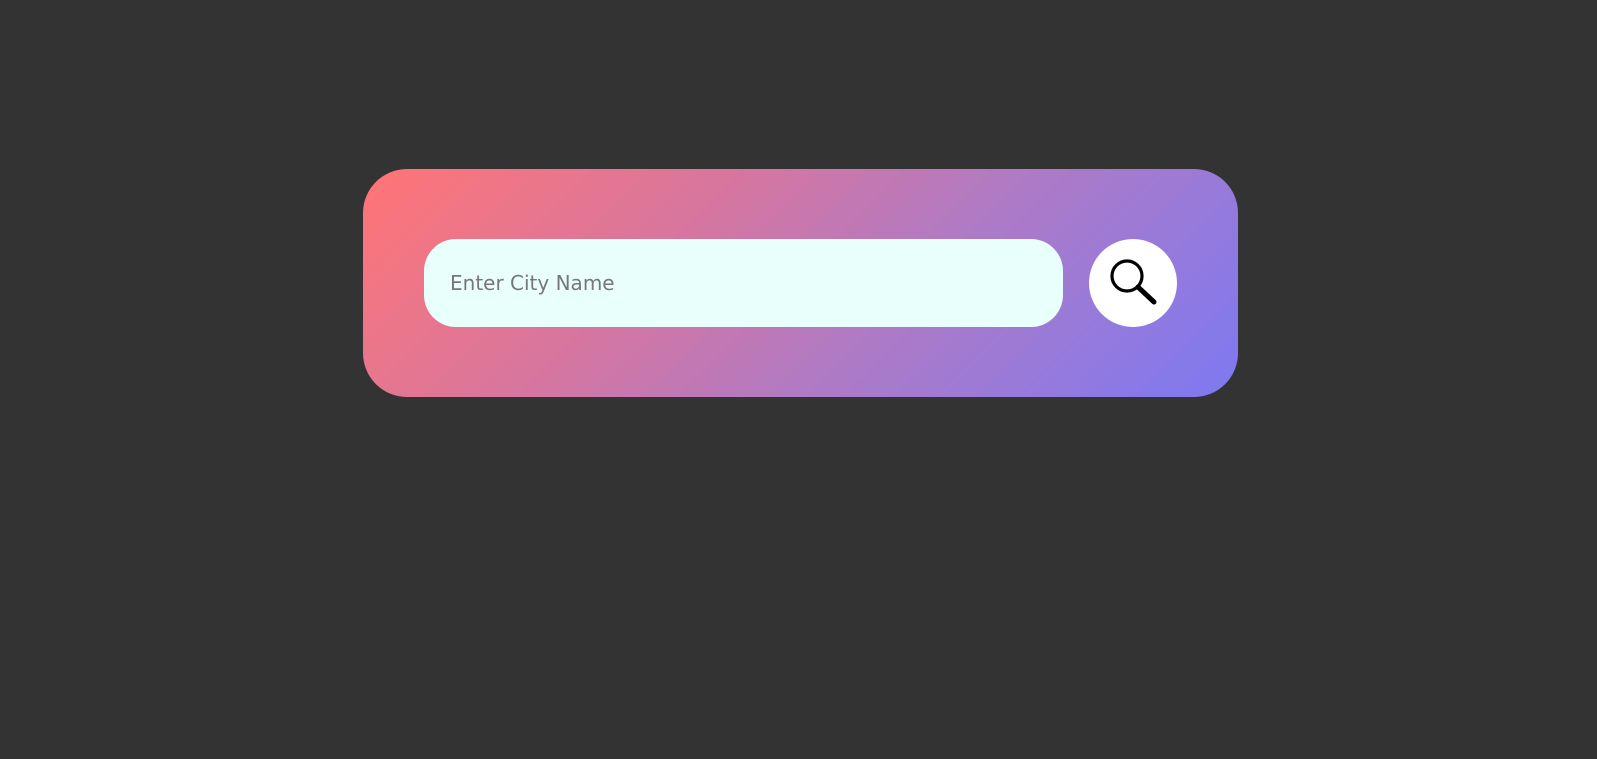 The image size is (1597, 759). What do you see at coordinates (743, 283) in the screenshot?
I see `city-search-input` at bounding box center [743, 283].